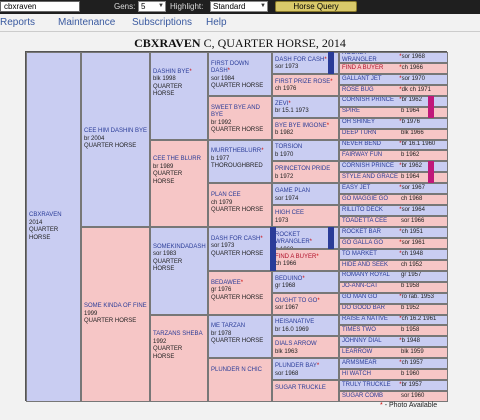 This screenshot has width=480, height=420. What do you see at coordinates (115, 132) in the screenshot?
I see `horse-name-link: CEE HIM DASHIN BYE` at bounding box center [115, 132].